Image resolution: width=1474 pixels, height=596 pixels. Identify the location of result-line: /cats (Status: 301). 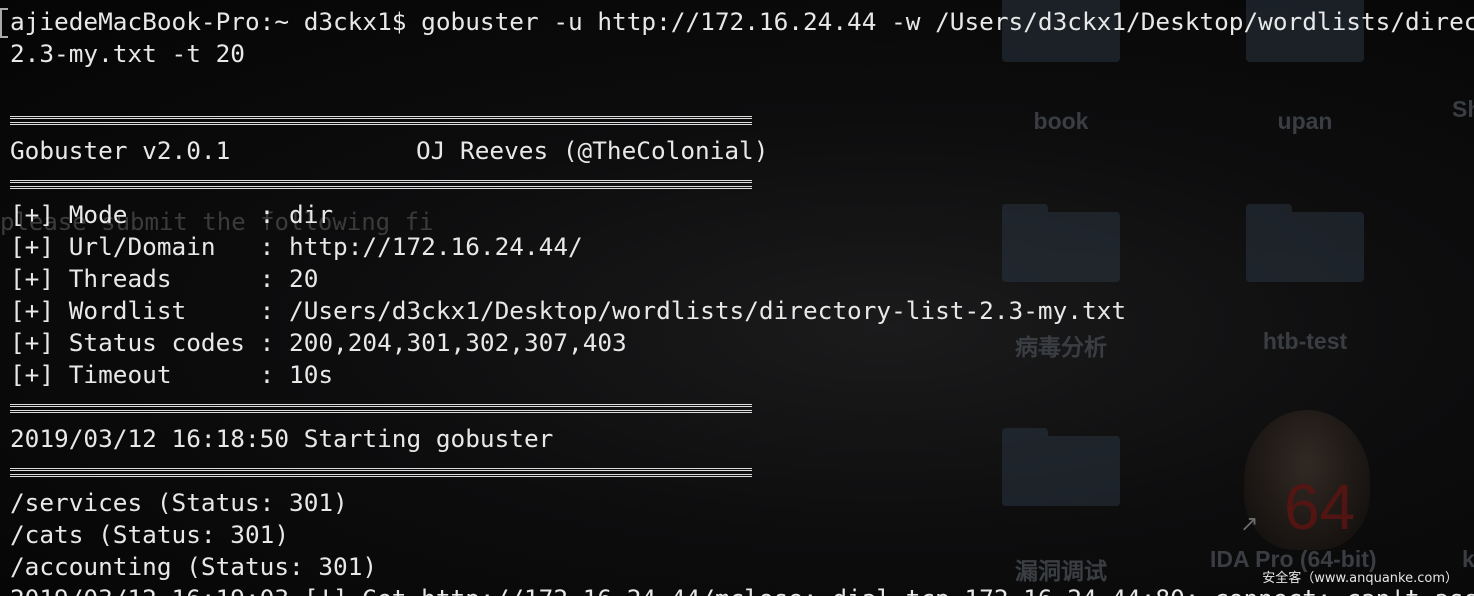
(150, 534).